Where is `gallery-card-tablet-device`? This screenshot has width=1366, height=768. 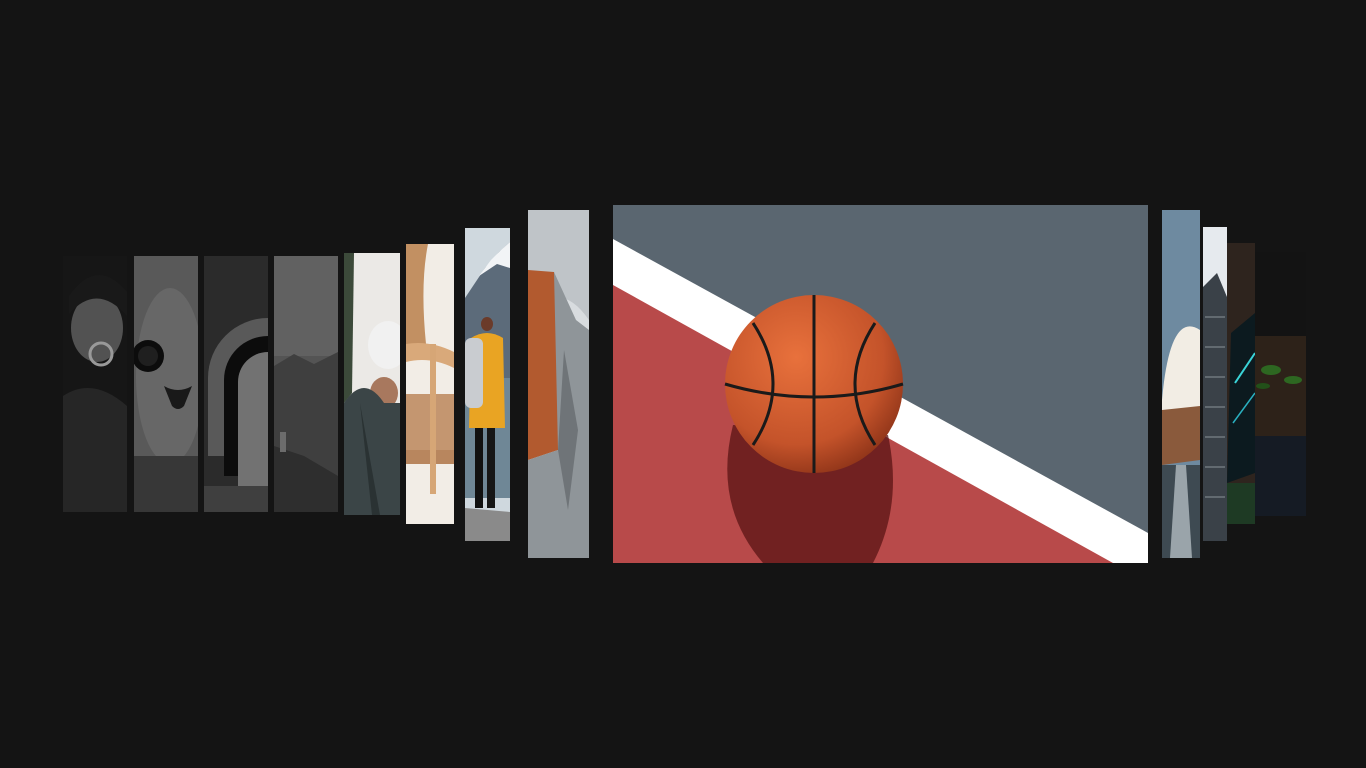 gallery-card-tablet-device is located at coordinates (1241, 383).